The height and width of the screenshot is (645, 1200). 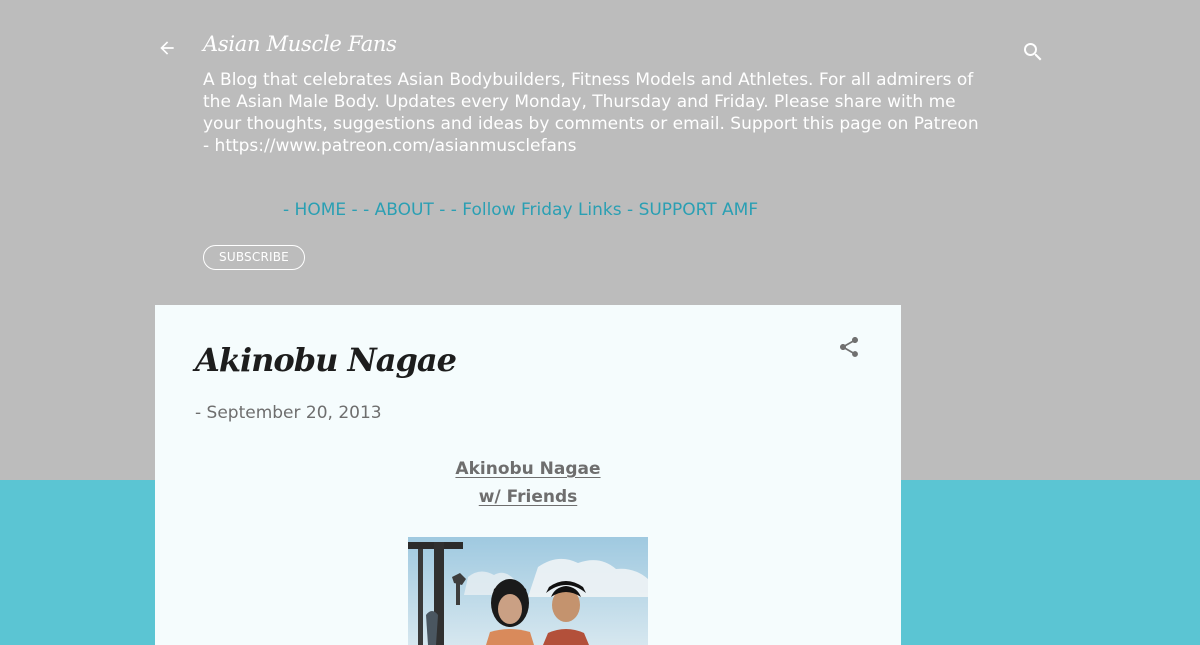 I want to click on nav-link-support: SUPPORT AMF, so click(x=699, y=210).